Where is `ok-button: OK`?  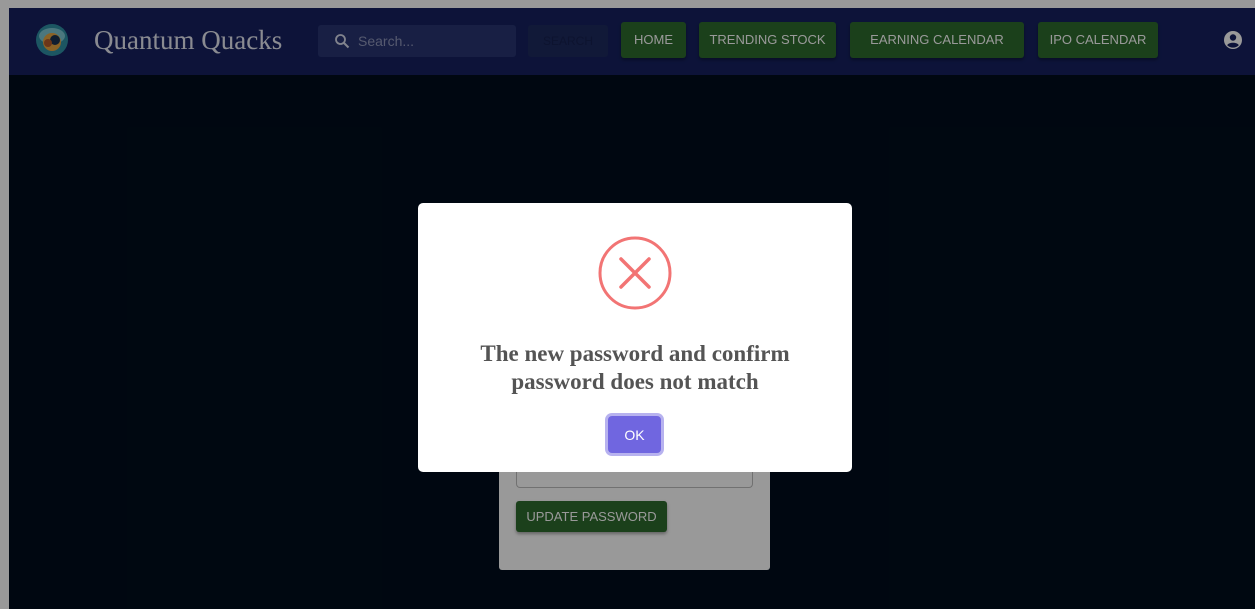 ok-button: OK is located at coordinates (634, 434).